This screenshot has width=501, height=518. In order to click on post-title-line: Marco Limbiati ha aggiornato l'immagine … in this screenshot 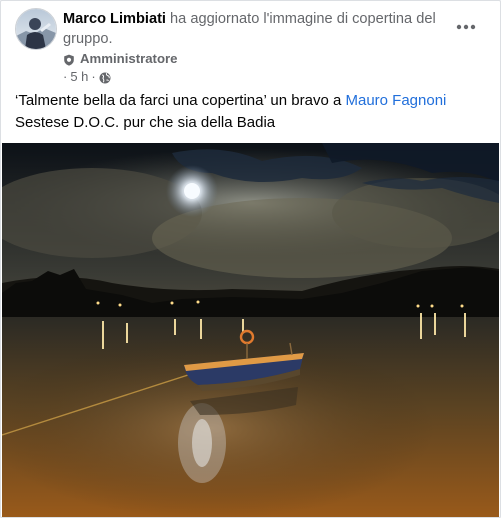, I will do `click(253, 29)`.